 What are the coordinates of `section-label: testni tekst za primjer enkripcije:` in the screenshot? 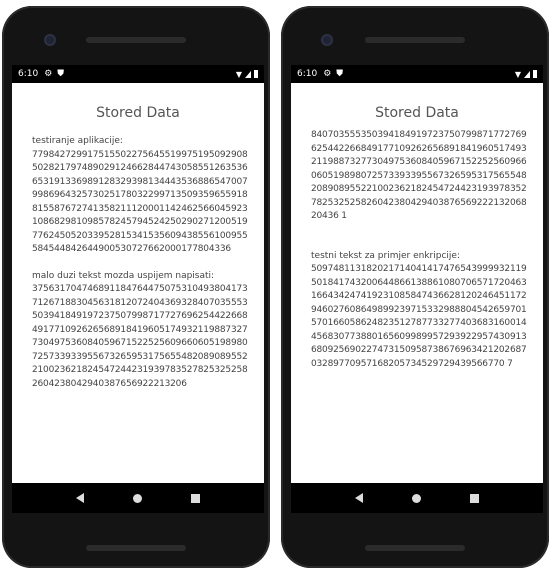 It's located at (385, 255).